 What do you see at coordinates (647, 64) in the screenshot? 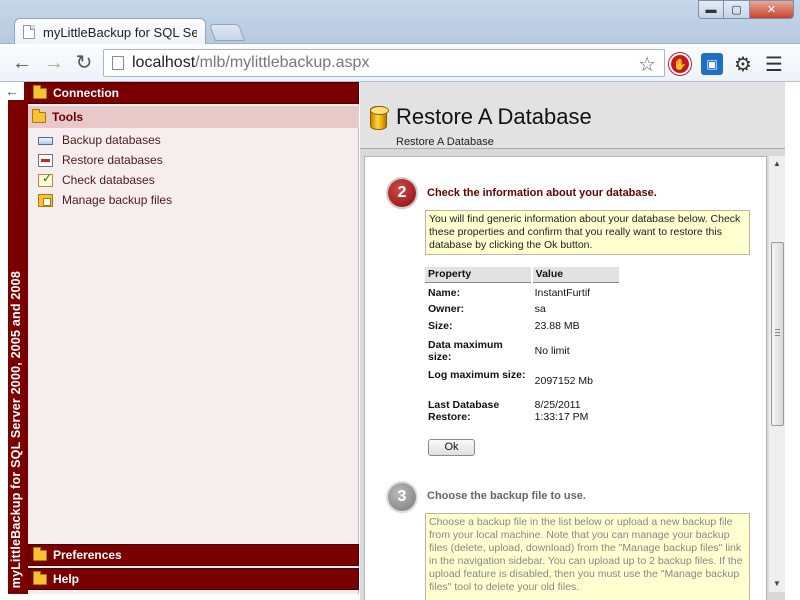
I see `bookmark-star-icon: ☆` at bounding box center [647, 64].